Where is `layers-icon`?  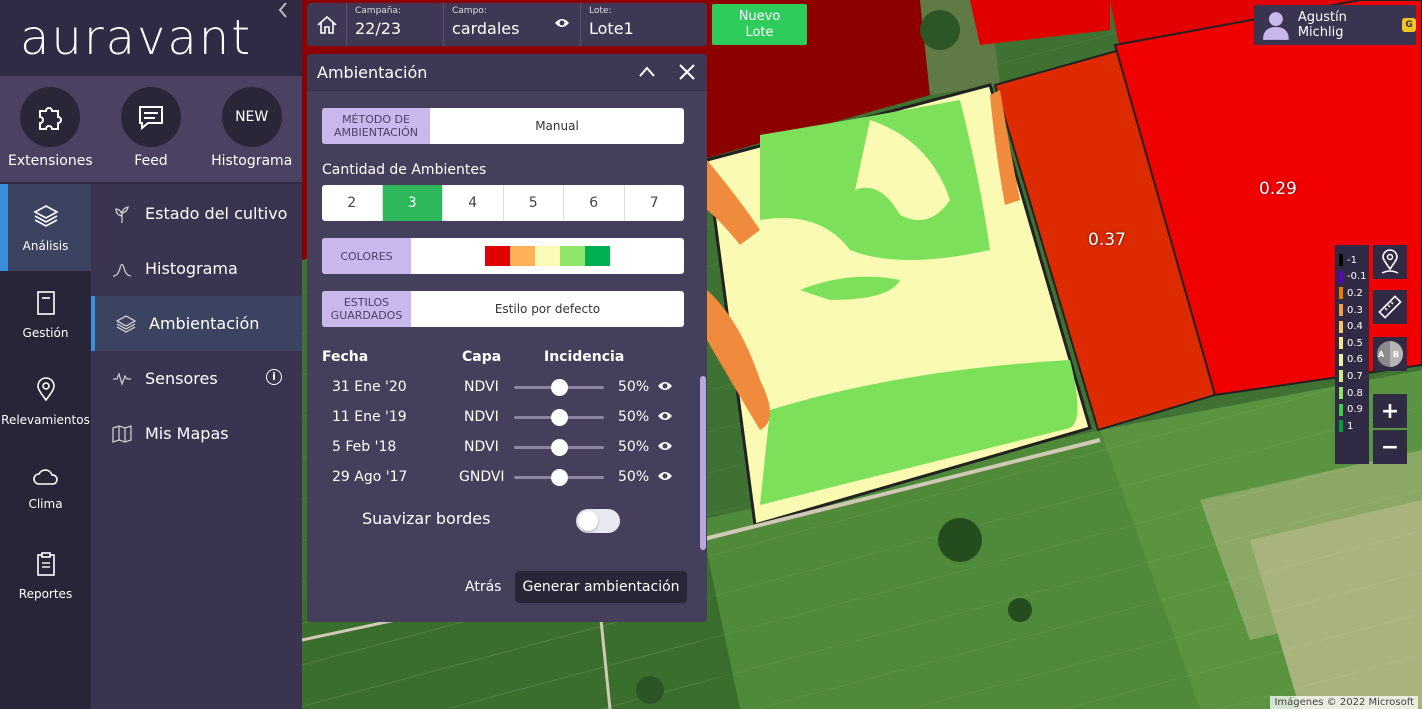 layers-icon is located at coordinates (45, 215).